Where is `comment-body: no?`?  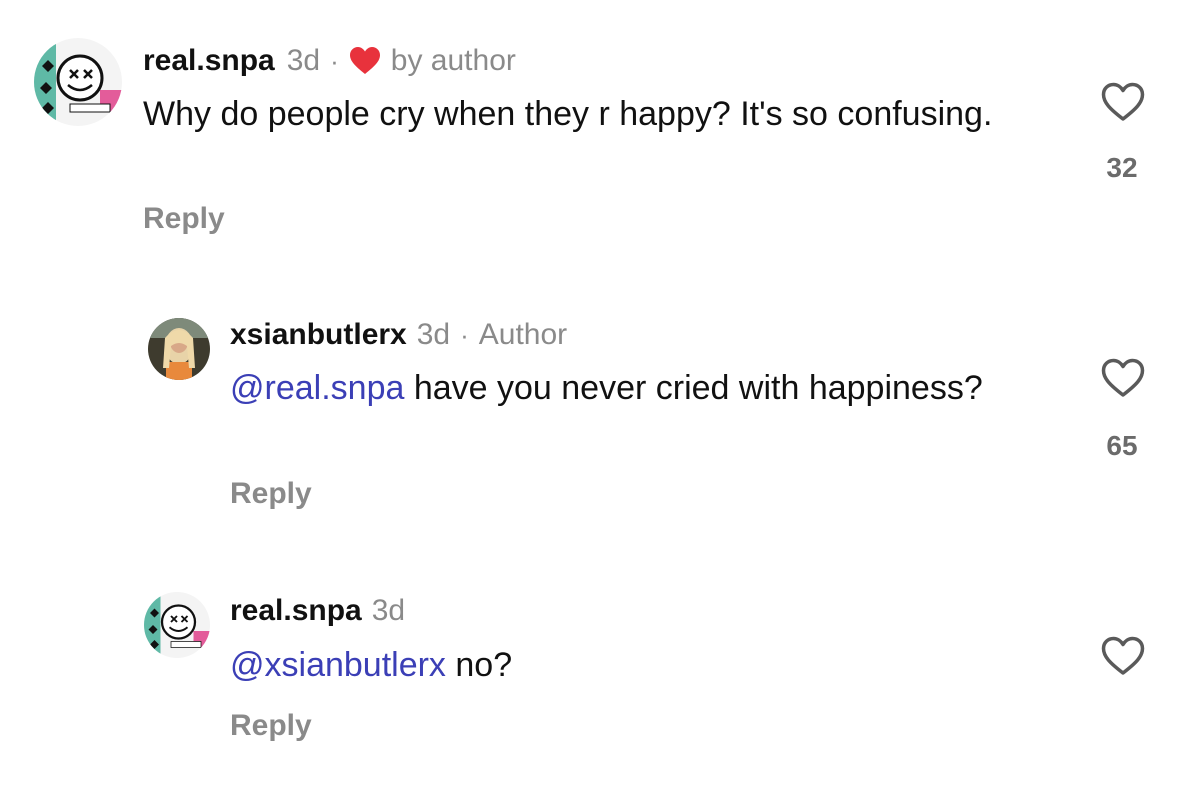
comment-body: no? is located at coordinates (479, 665).